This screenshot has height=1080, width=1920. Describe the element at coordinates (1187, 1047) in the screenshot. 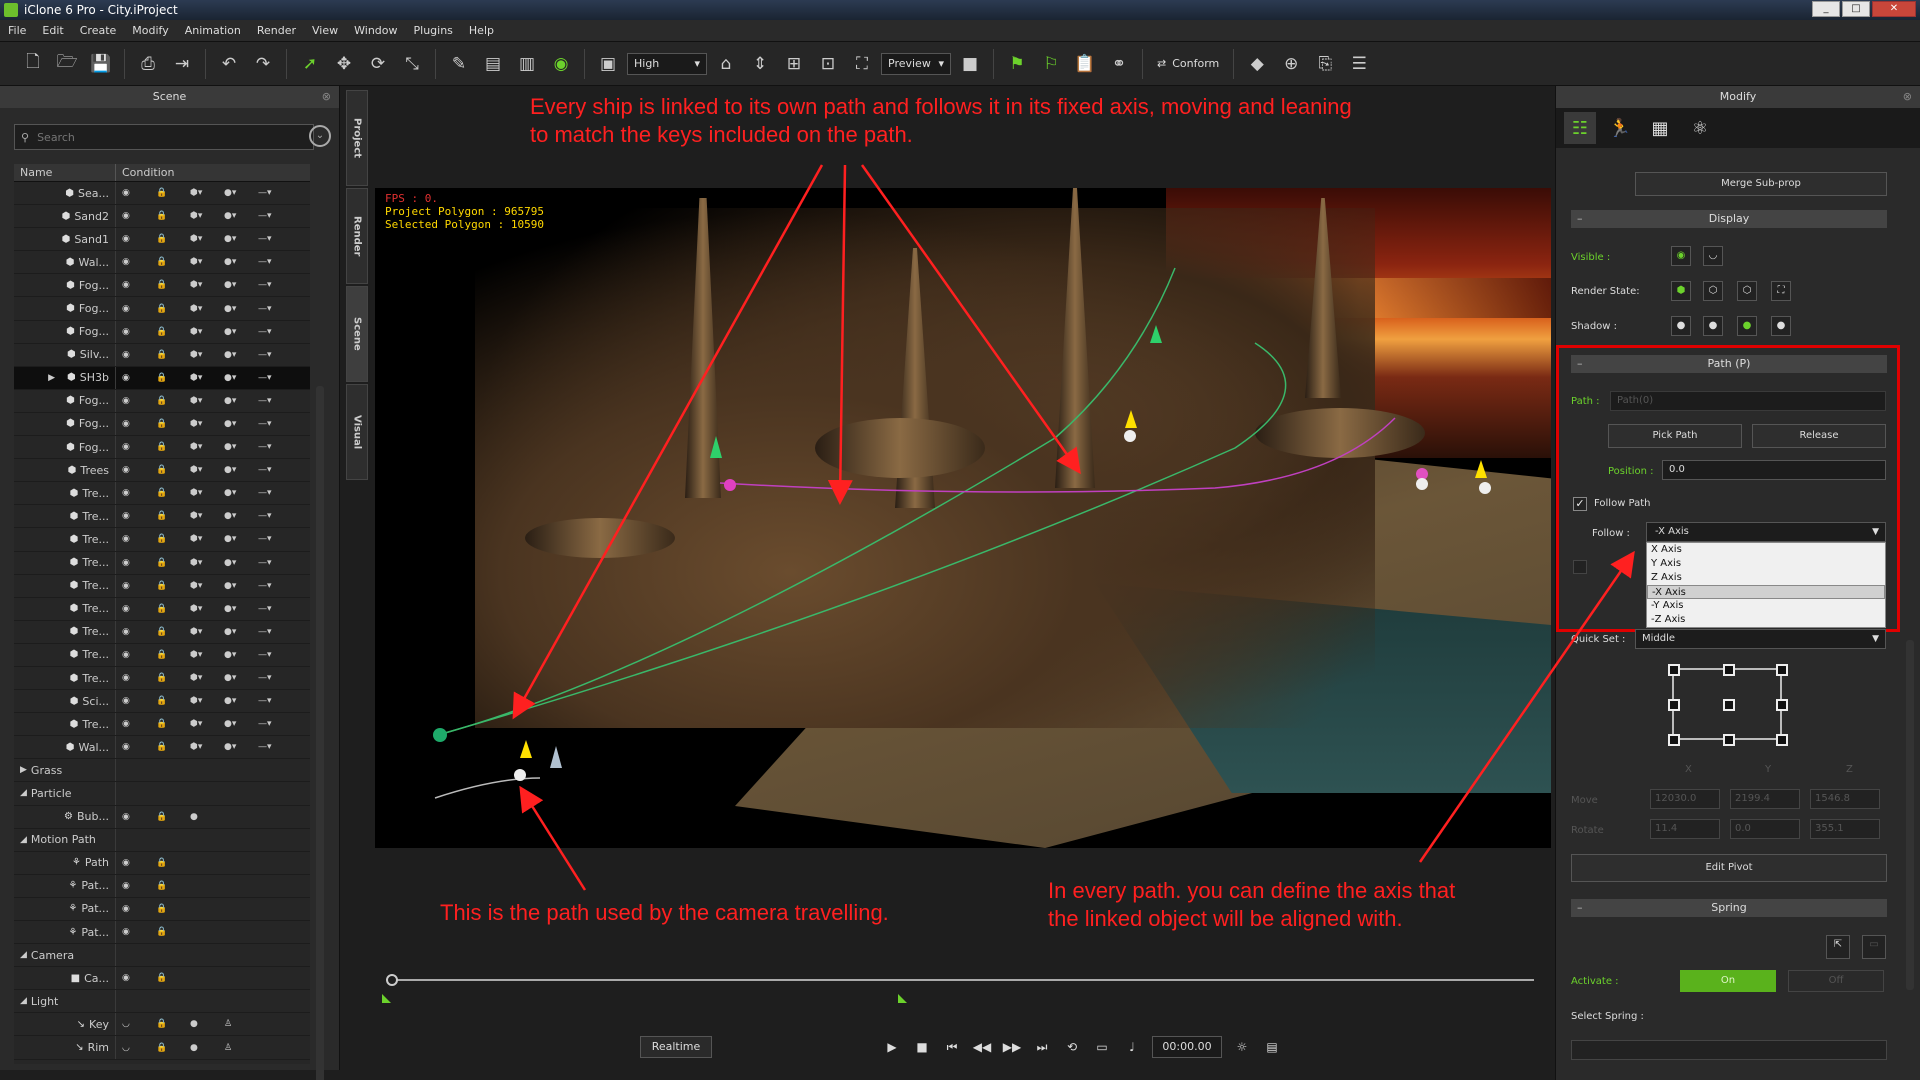

I see `time-display: 00:00.00` at that location.